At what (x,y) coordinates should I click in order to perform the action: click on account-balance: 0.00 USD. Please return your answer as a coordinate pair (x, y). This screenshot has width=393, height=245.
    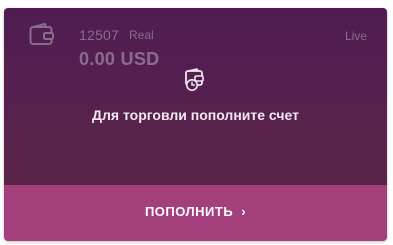
    Looking at the image, I should click on (119, 59).